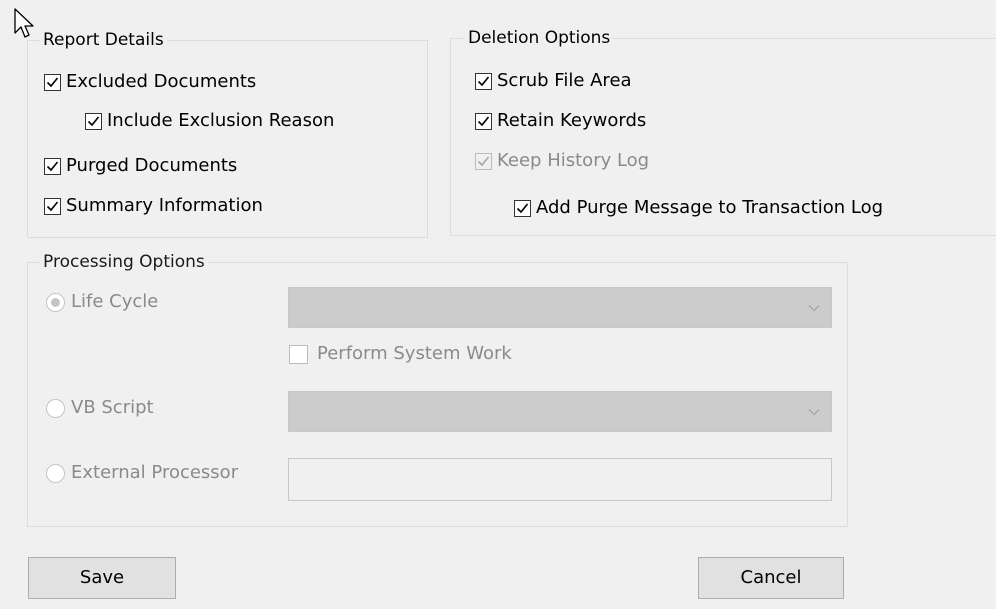  Describe the element at coordinates (103, 40) in the screenshot. I see `report-details-title: Report Details` at that location.